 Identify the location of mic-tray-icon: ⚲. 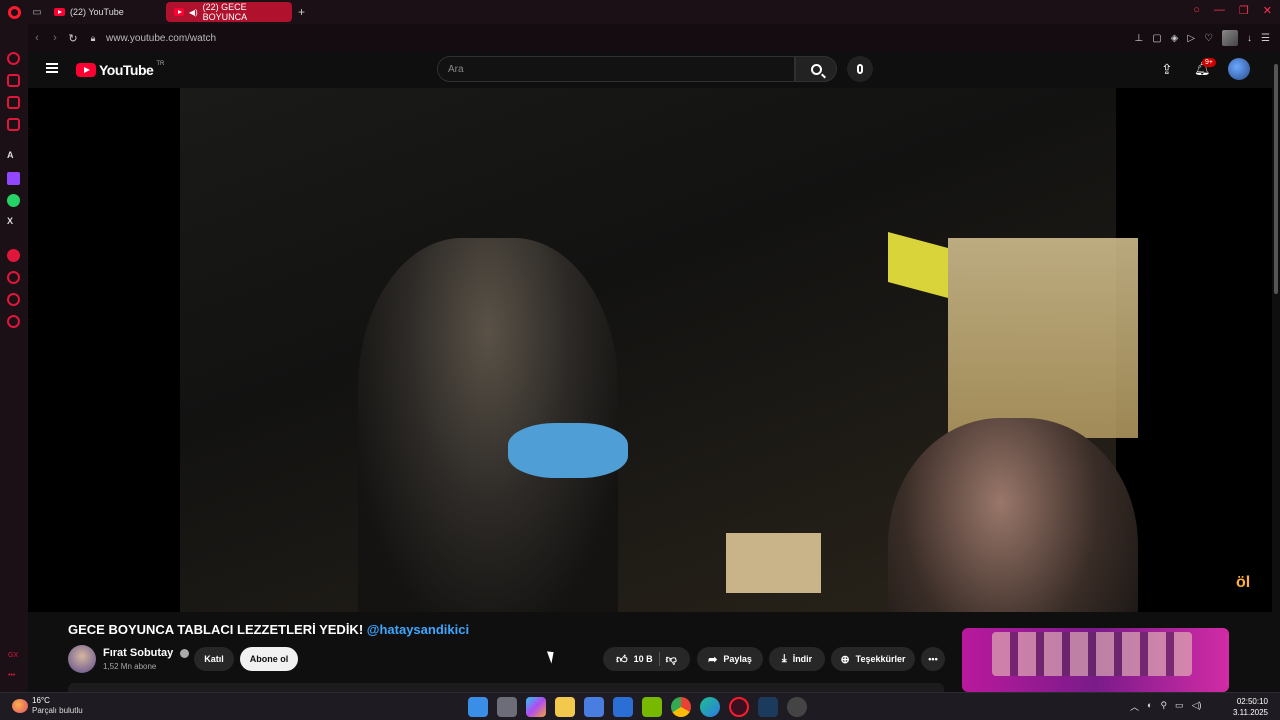
(1163, 706).